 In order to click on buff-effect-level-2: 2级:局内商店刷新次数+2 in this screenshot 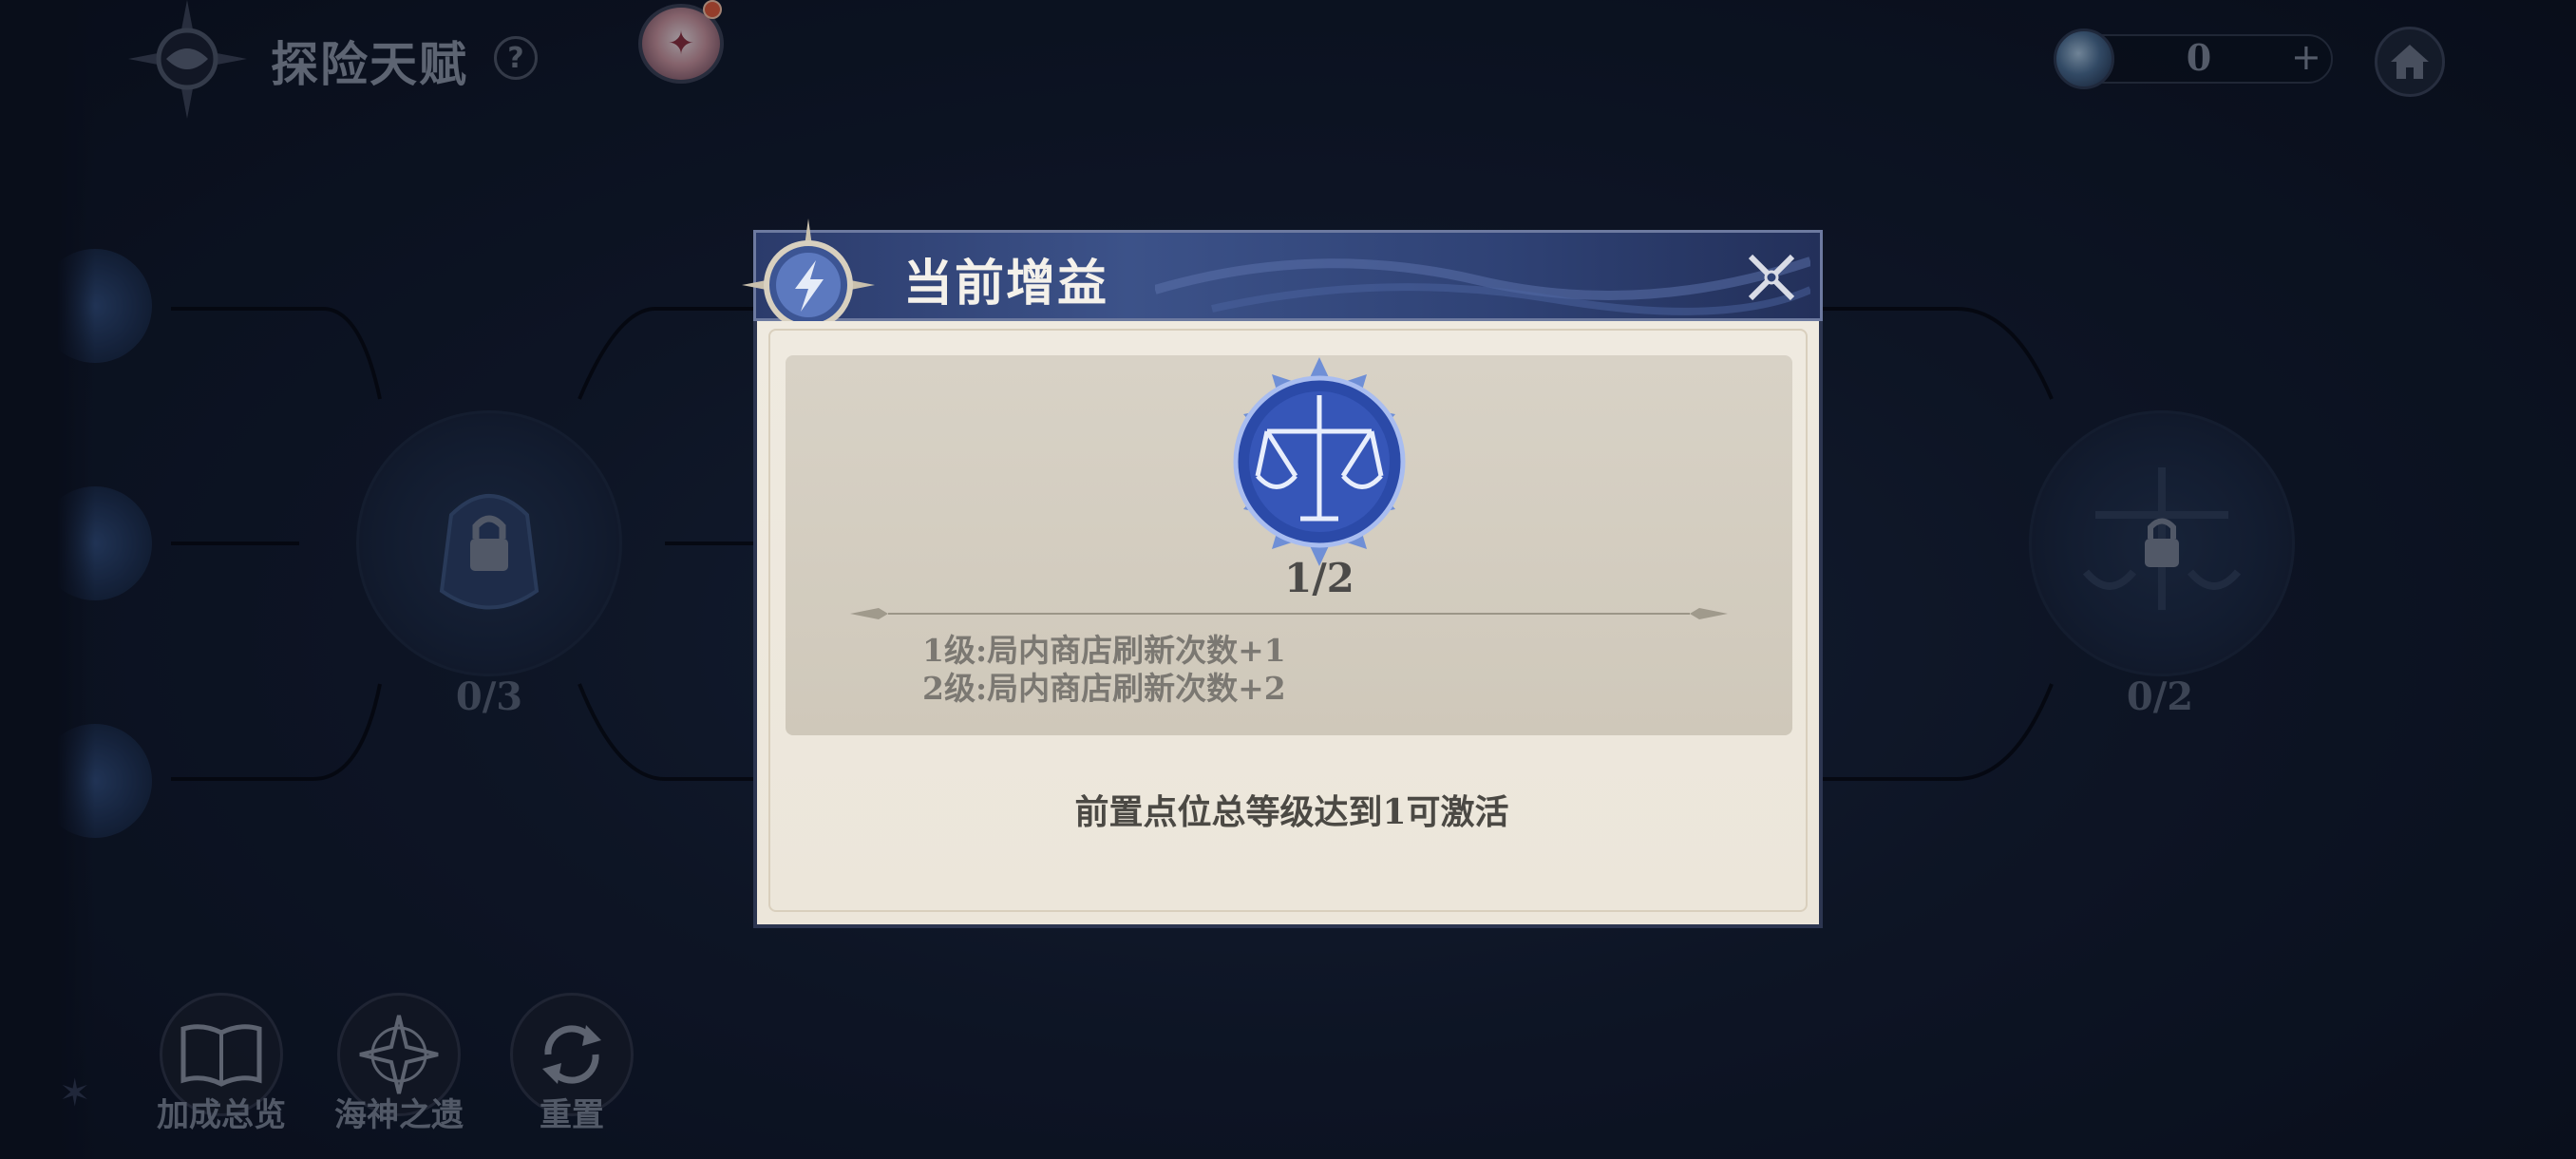, I will do `click(1104, 688)`.